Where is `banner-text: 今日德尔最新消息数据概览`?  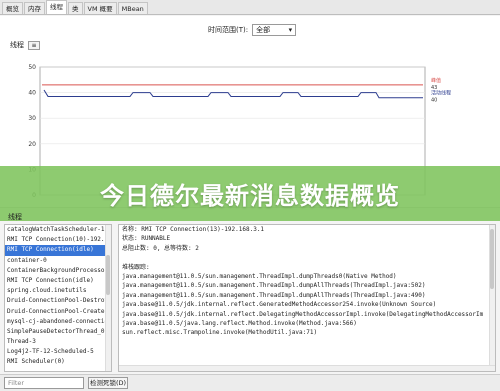 banner-text: 今日德尔最新消息数据概览 is located at coordinates (250, 196).